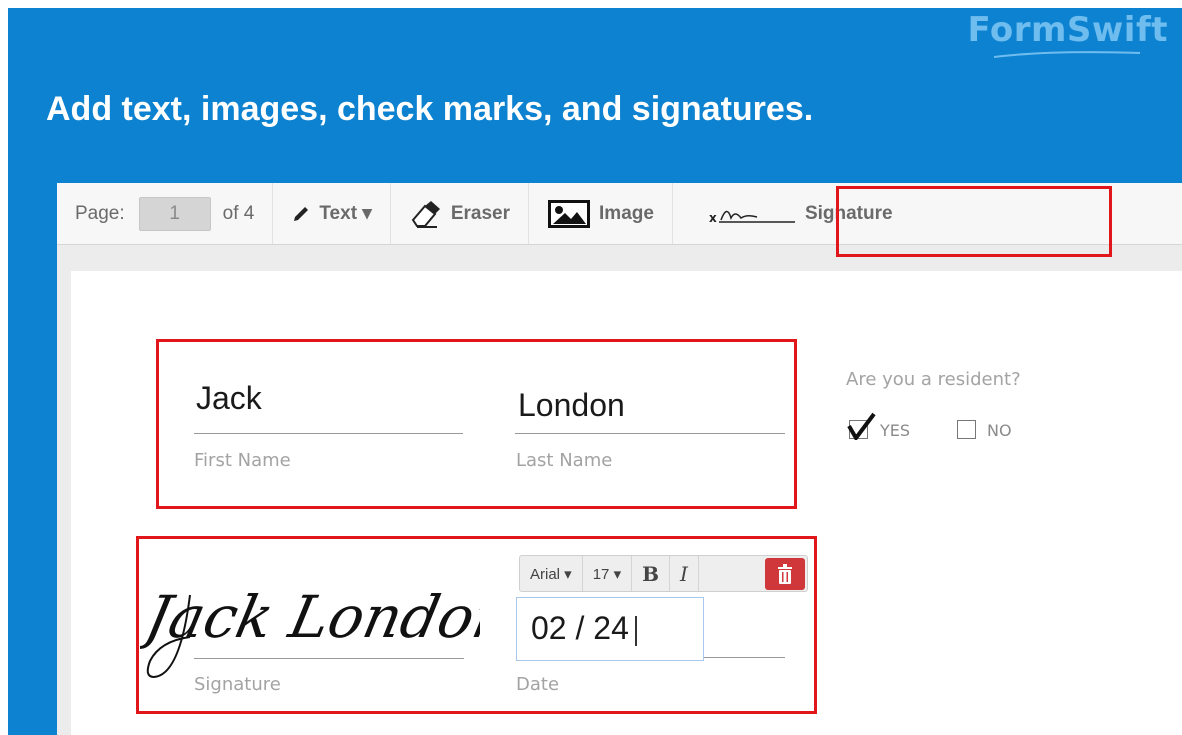 Image resolution: width=1182 pixels, height=735 pixels. Describe the element at coordinates (1067, 54) in the screenshot. I see `brand-swoosh-icon` at that location.